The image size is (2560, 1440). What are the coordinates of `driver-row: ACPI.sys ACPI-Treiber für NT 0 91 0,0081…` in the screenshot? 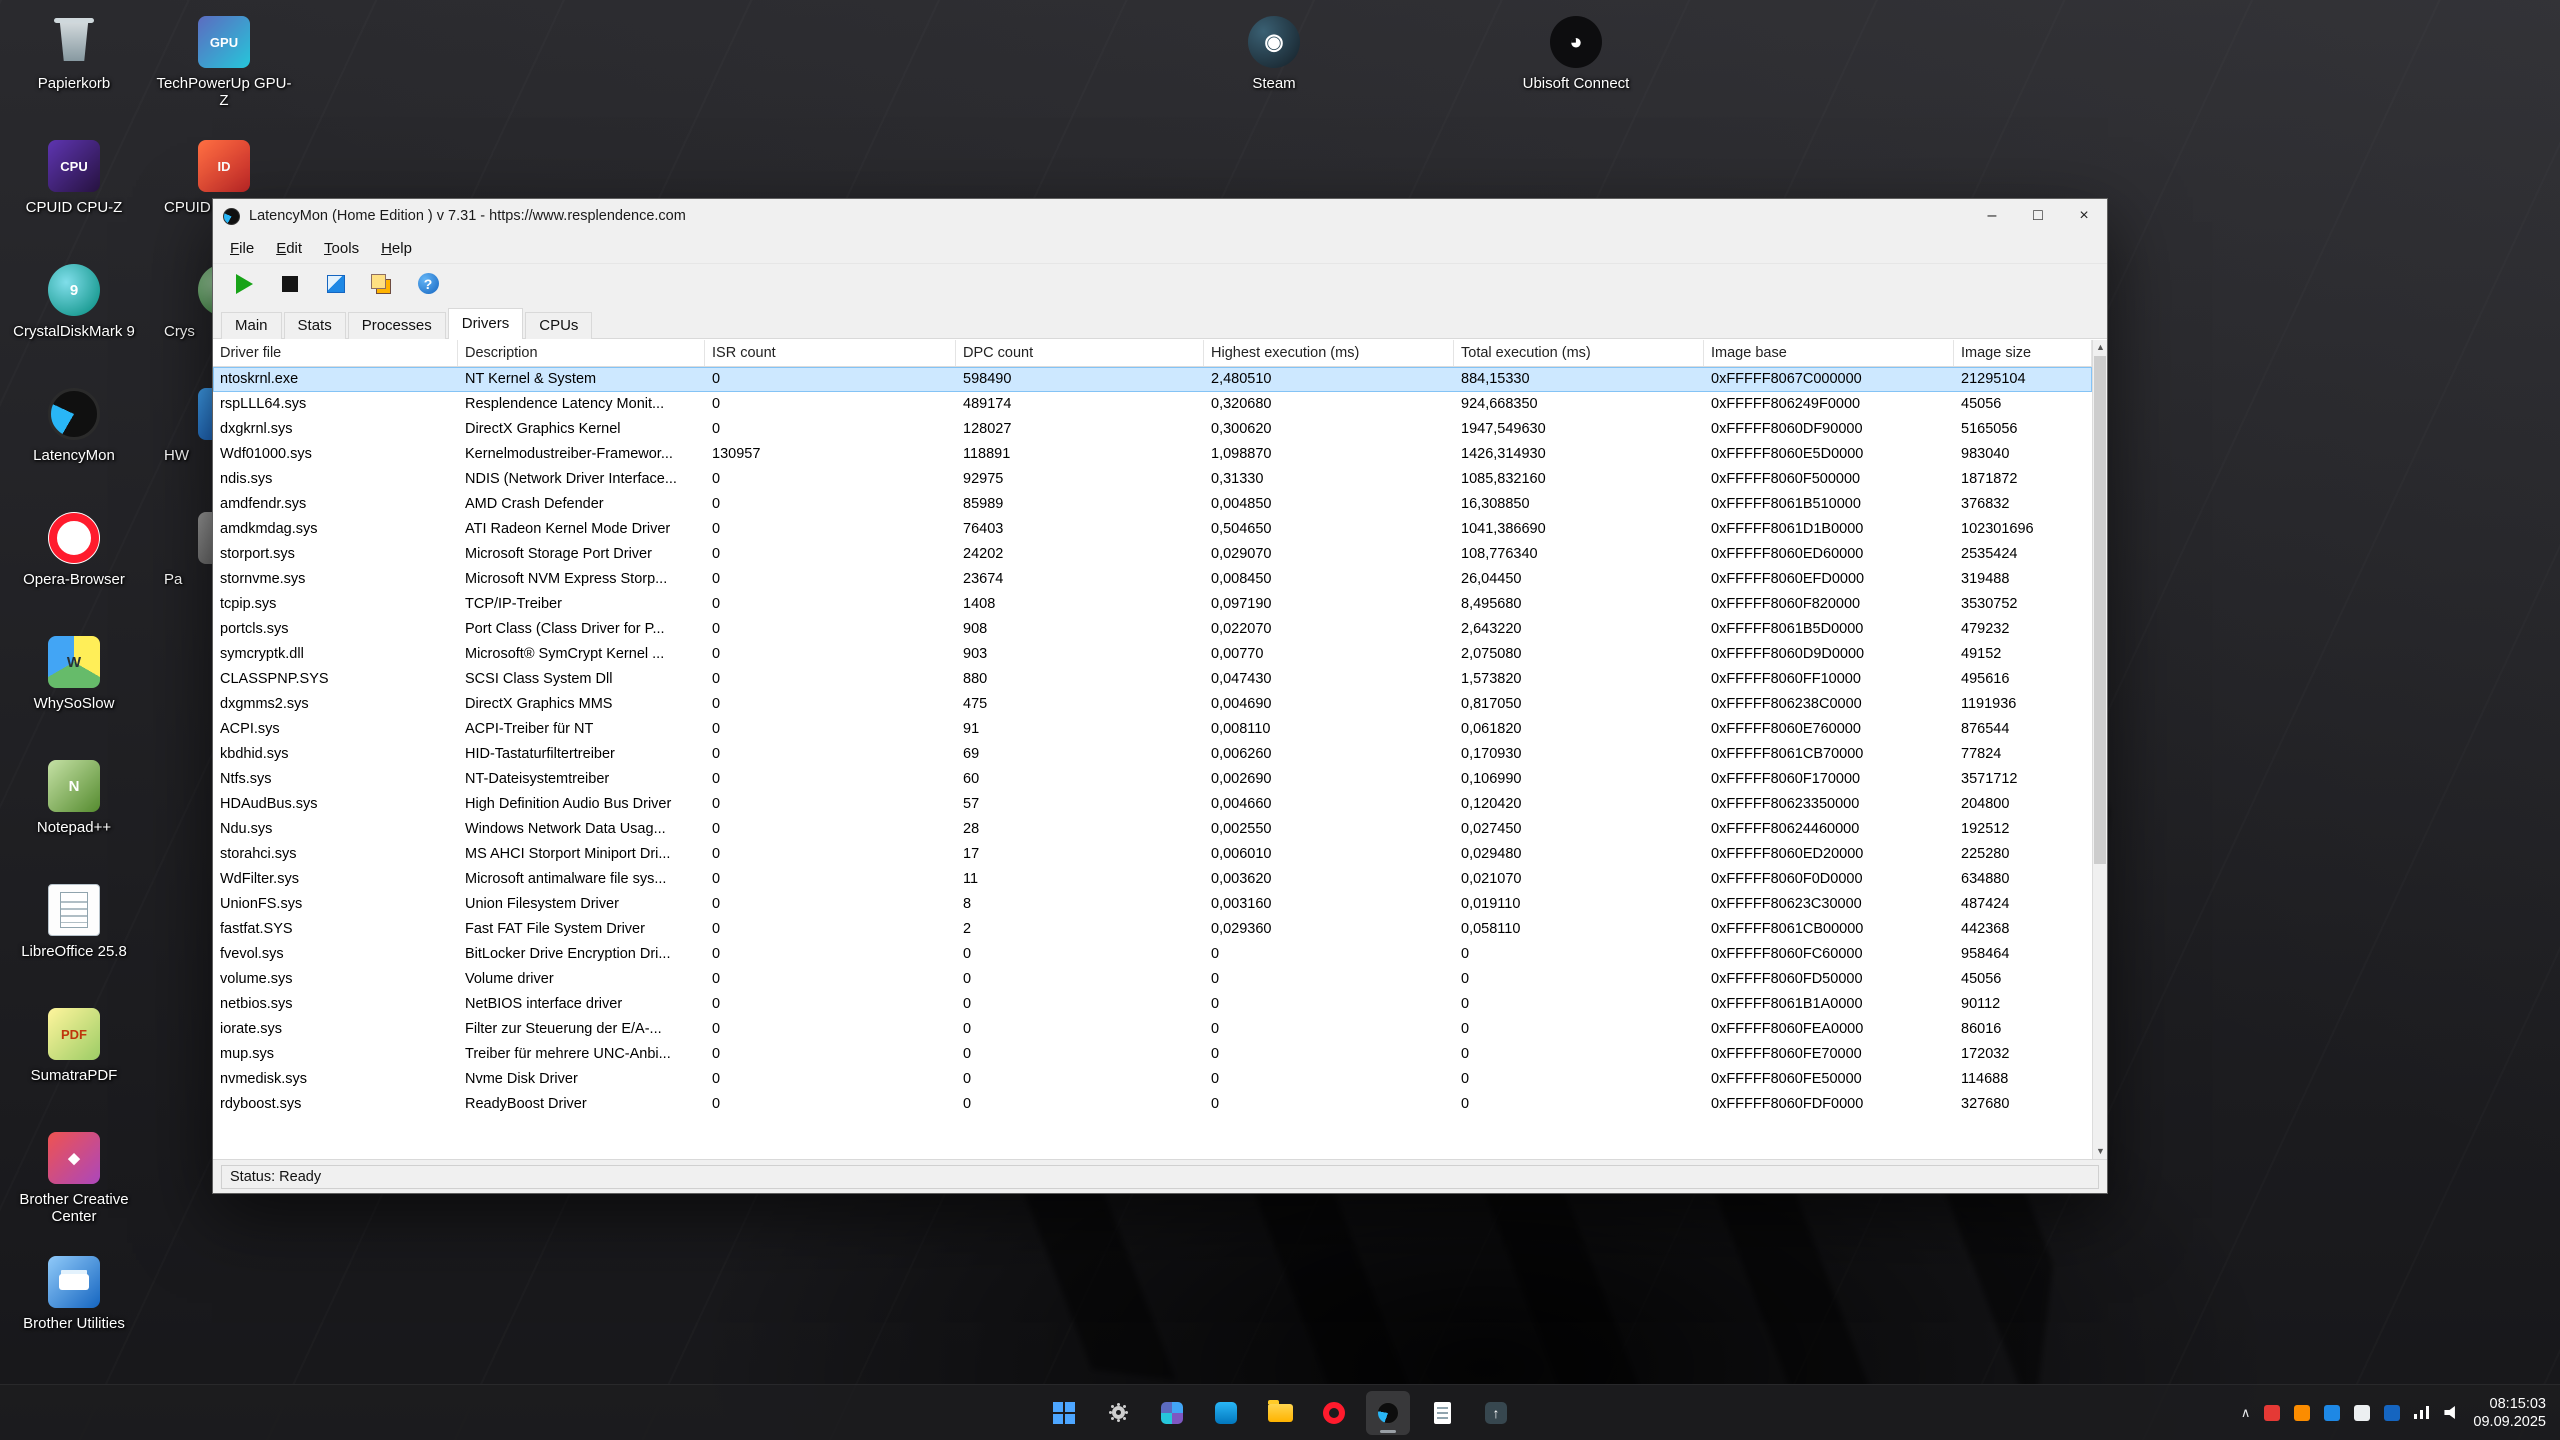 It's located at (1152, 729).